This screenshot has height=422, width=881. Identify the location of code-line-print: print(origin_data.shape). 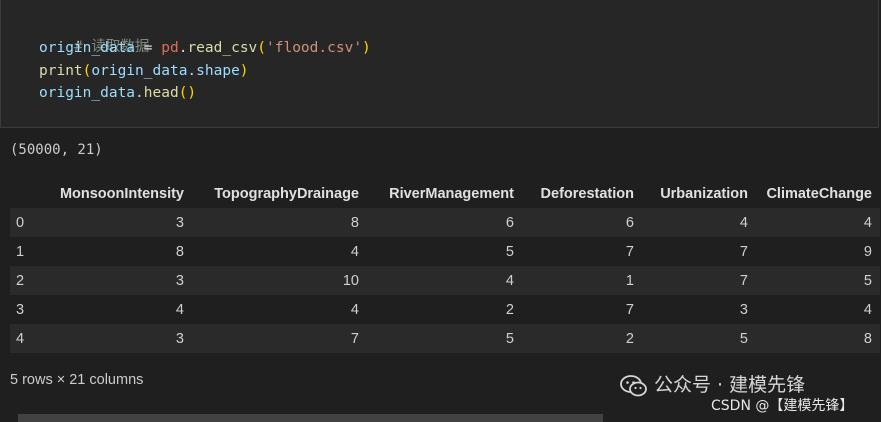
(144, 71).